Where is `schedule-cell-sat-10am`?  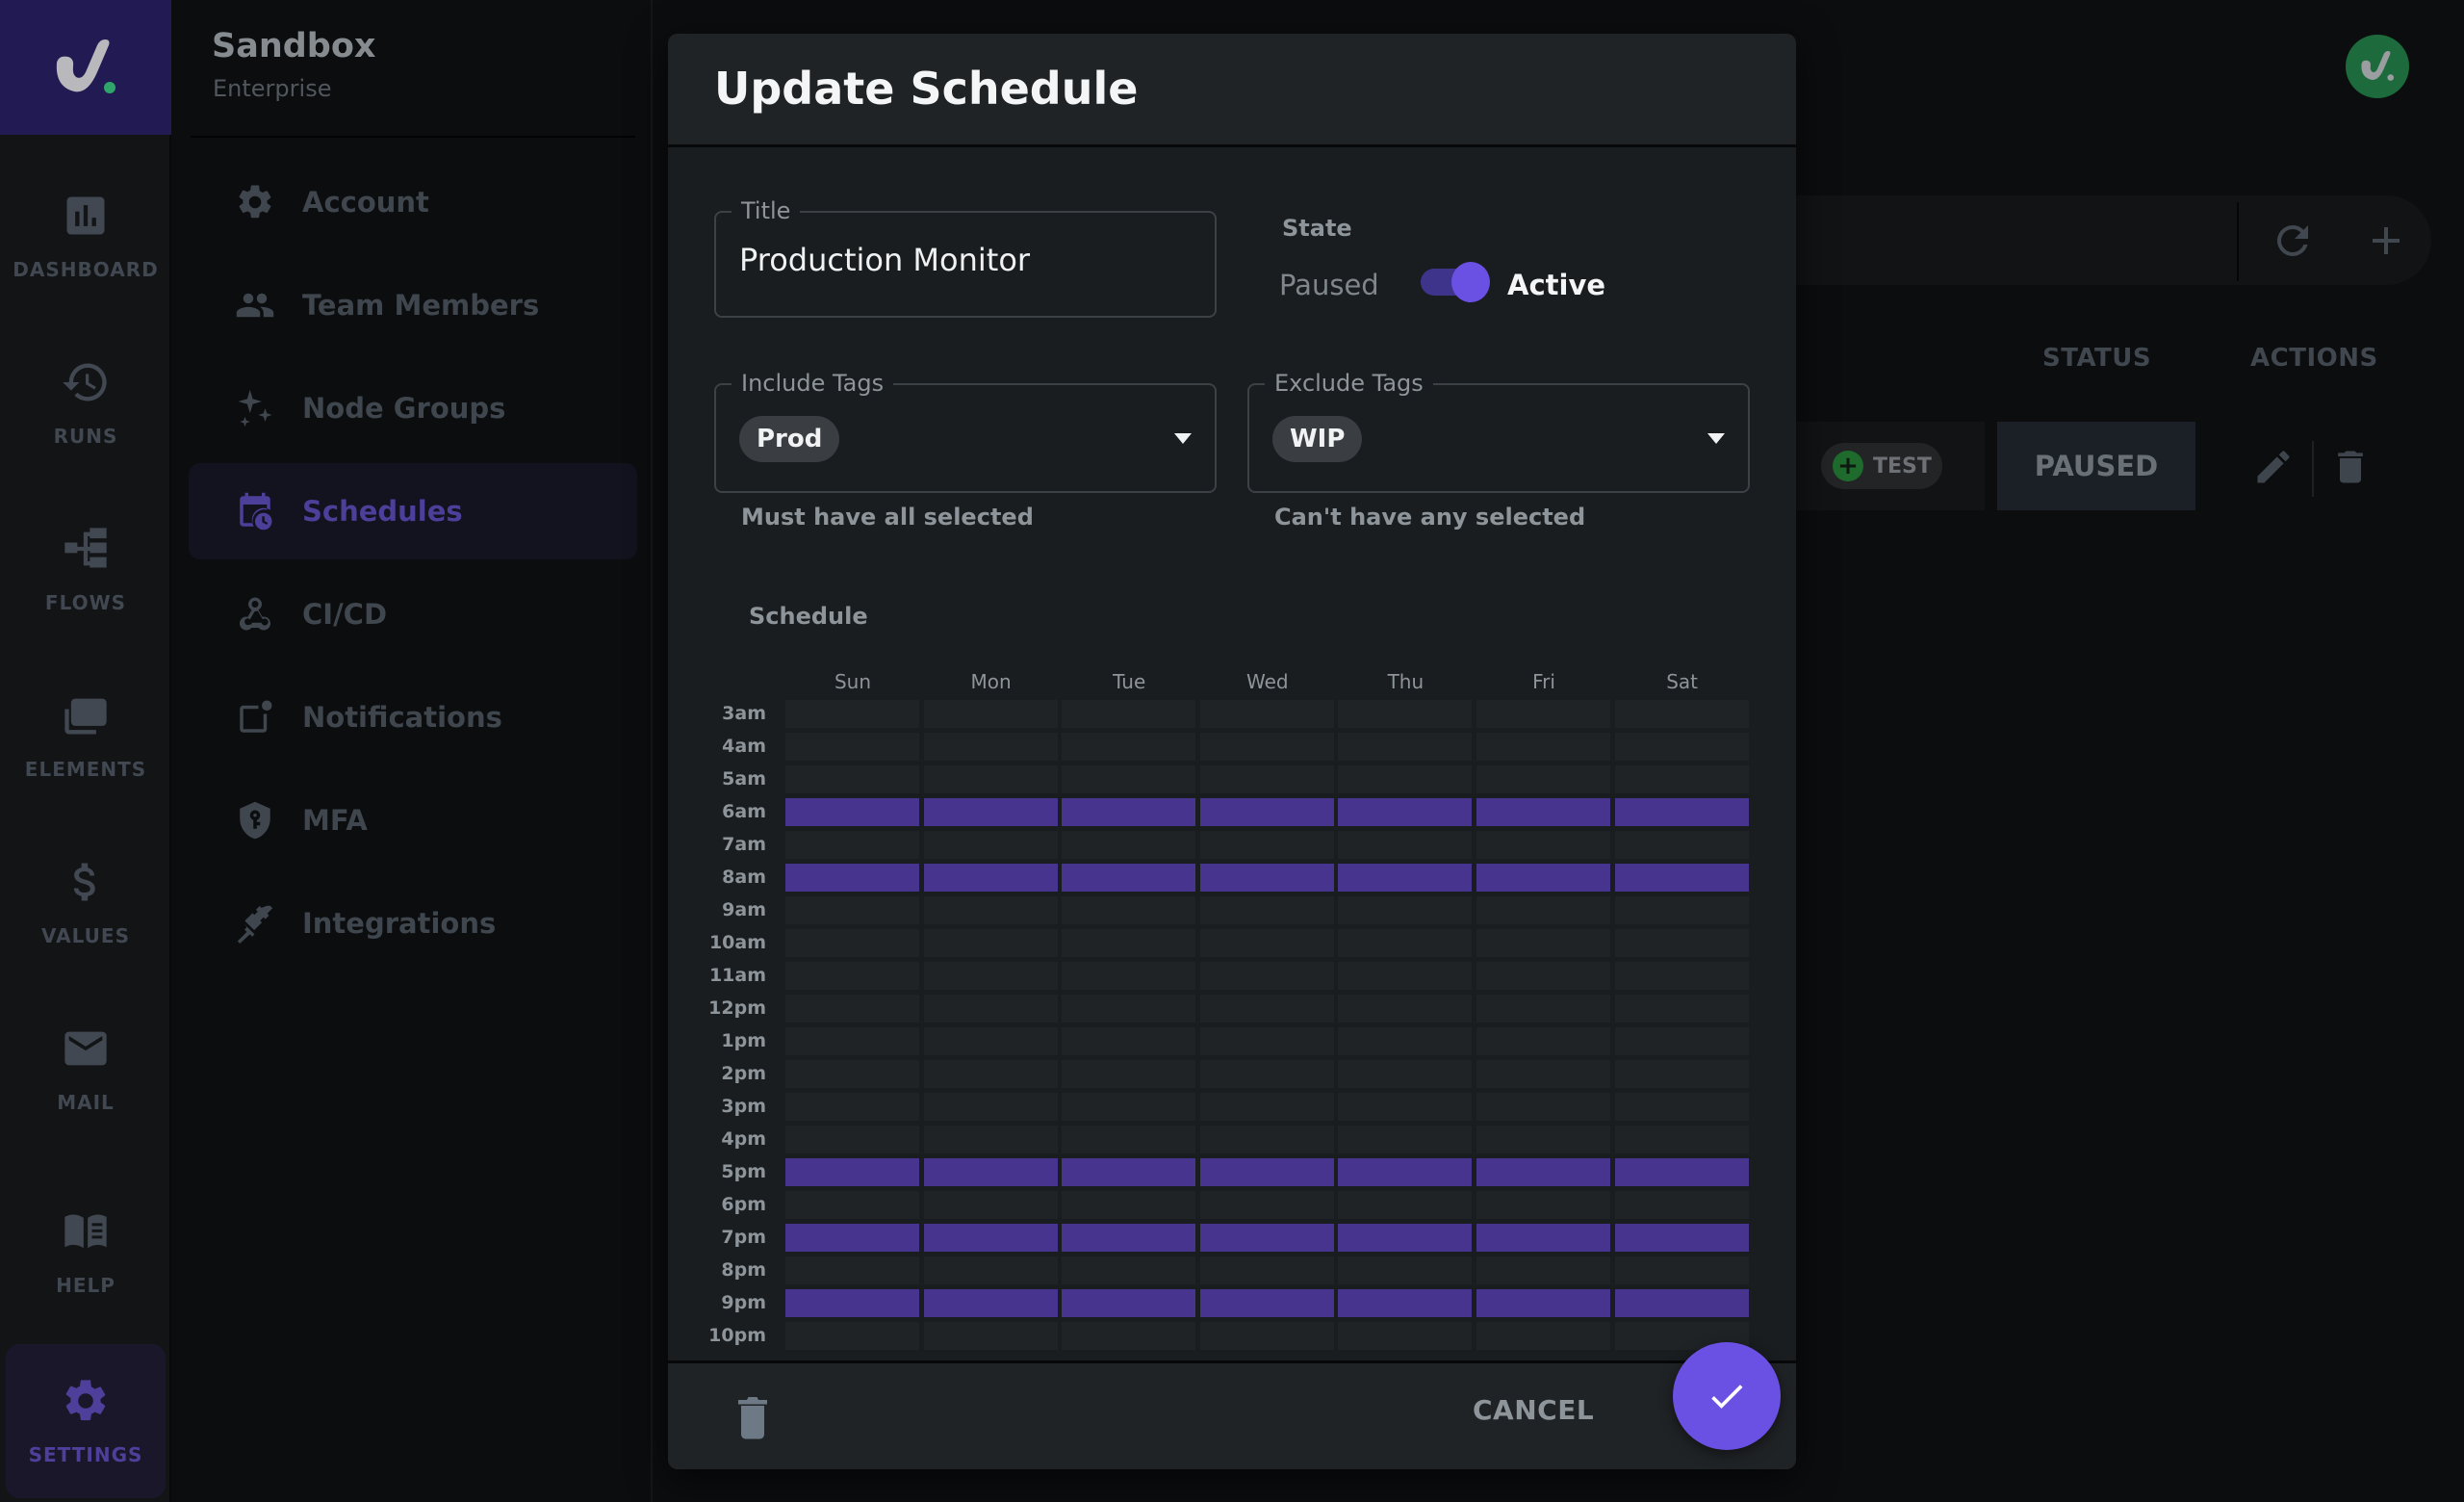
schedule-cell-sat-10am is located at coordinates (1681, 943).